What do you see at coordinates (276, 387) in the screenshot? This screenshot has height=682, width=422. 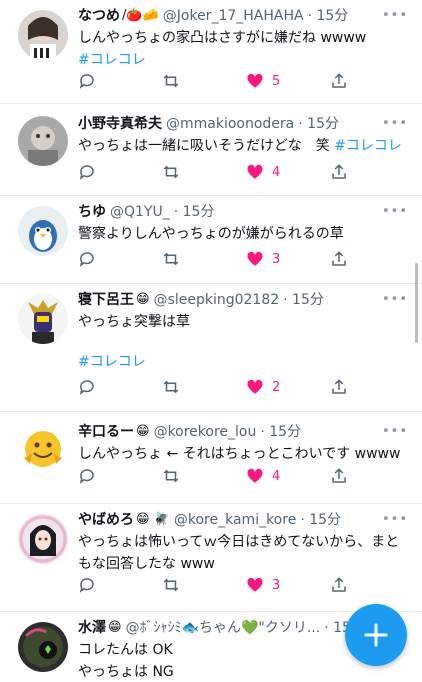 I see `like-count: 2` at bounding box center [276, 387].